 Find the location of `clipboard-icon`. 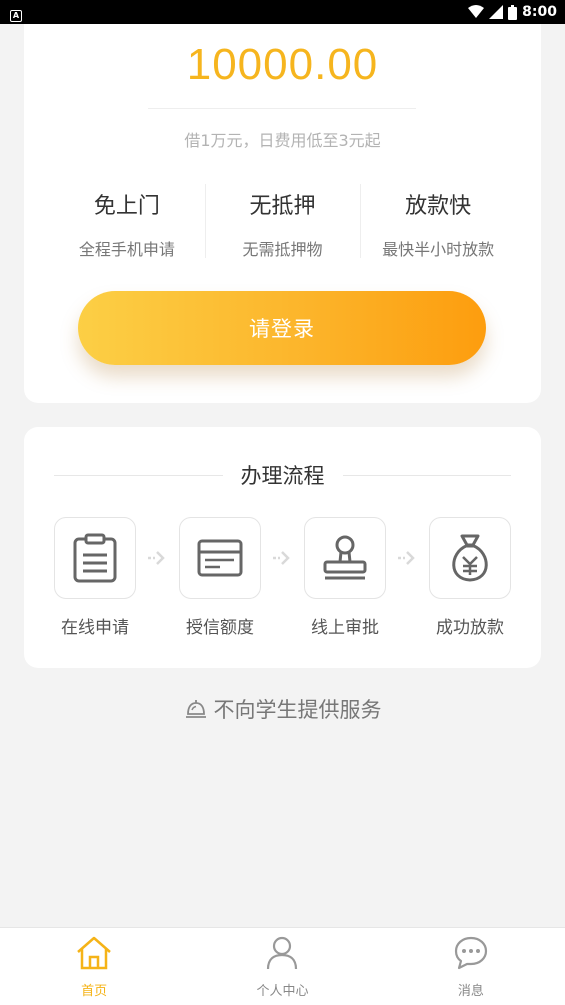

clipboard-icon is located at coordinates (95, 558).